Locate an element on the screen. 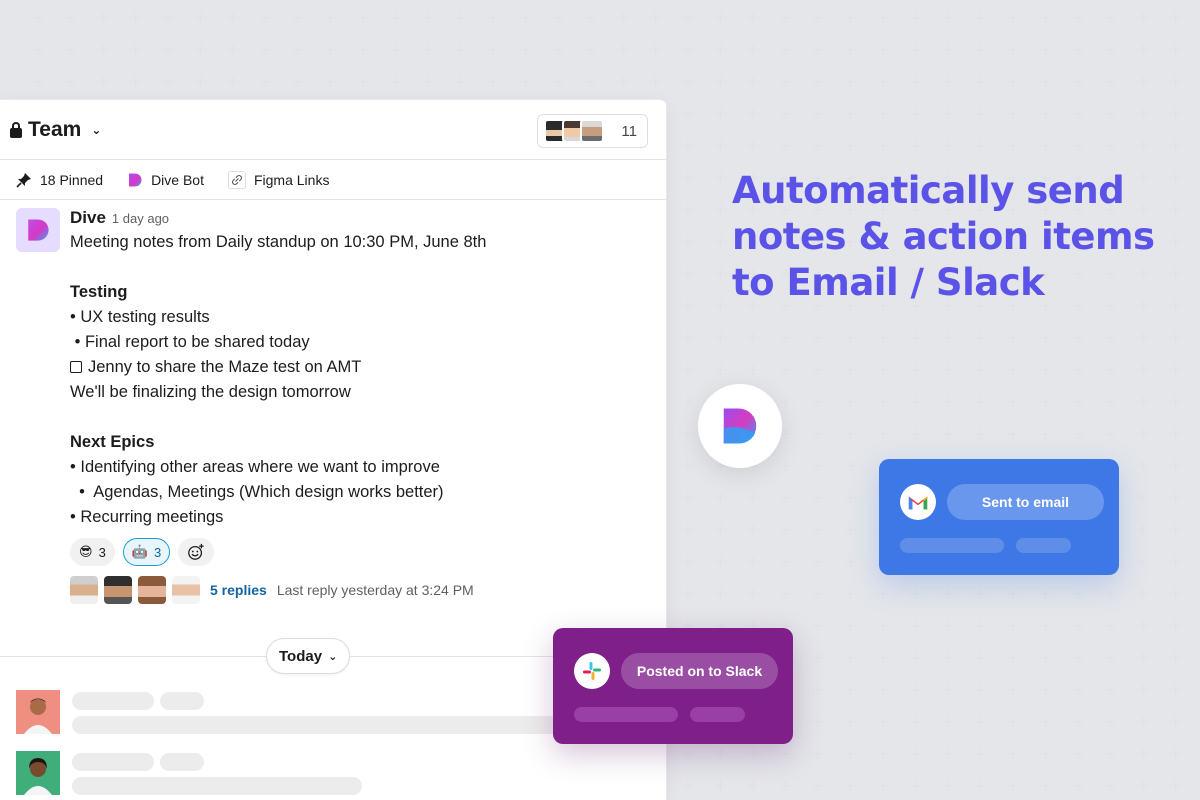  date-divider-button: Today ⌄ is located at coordinates (308, 656).